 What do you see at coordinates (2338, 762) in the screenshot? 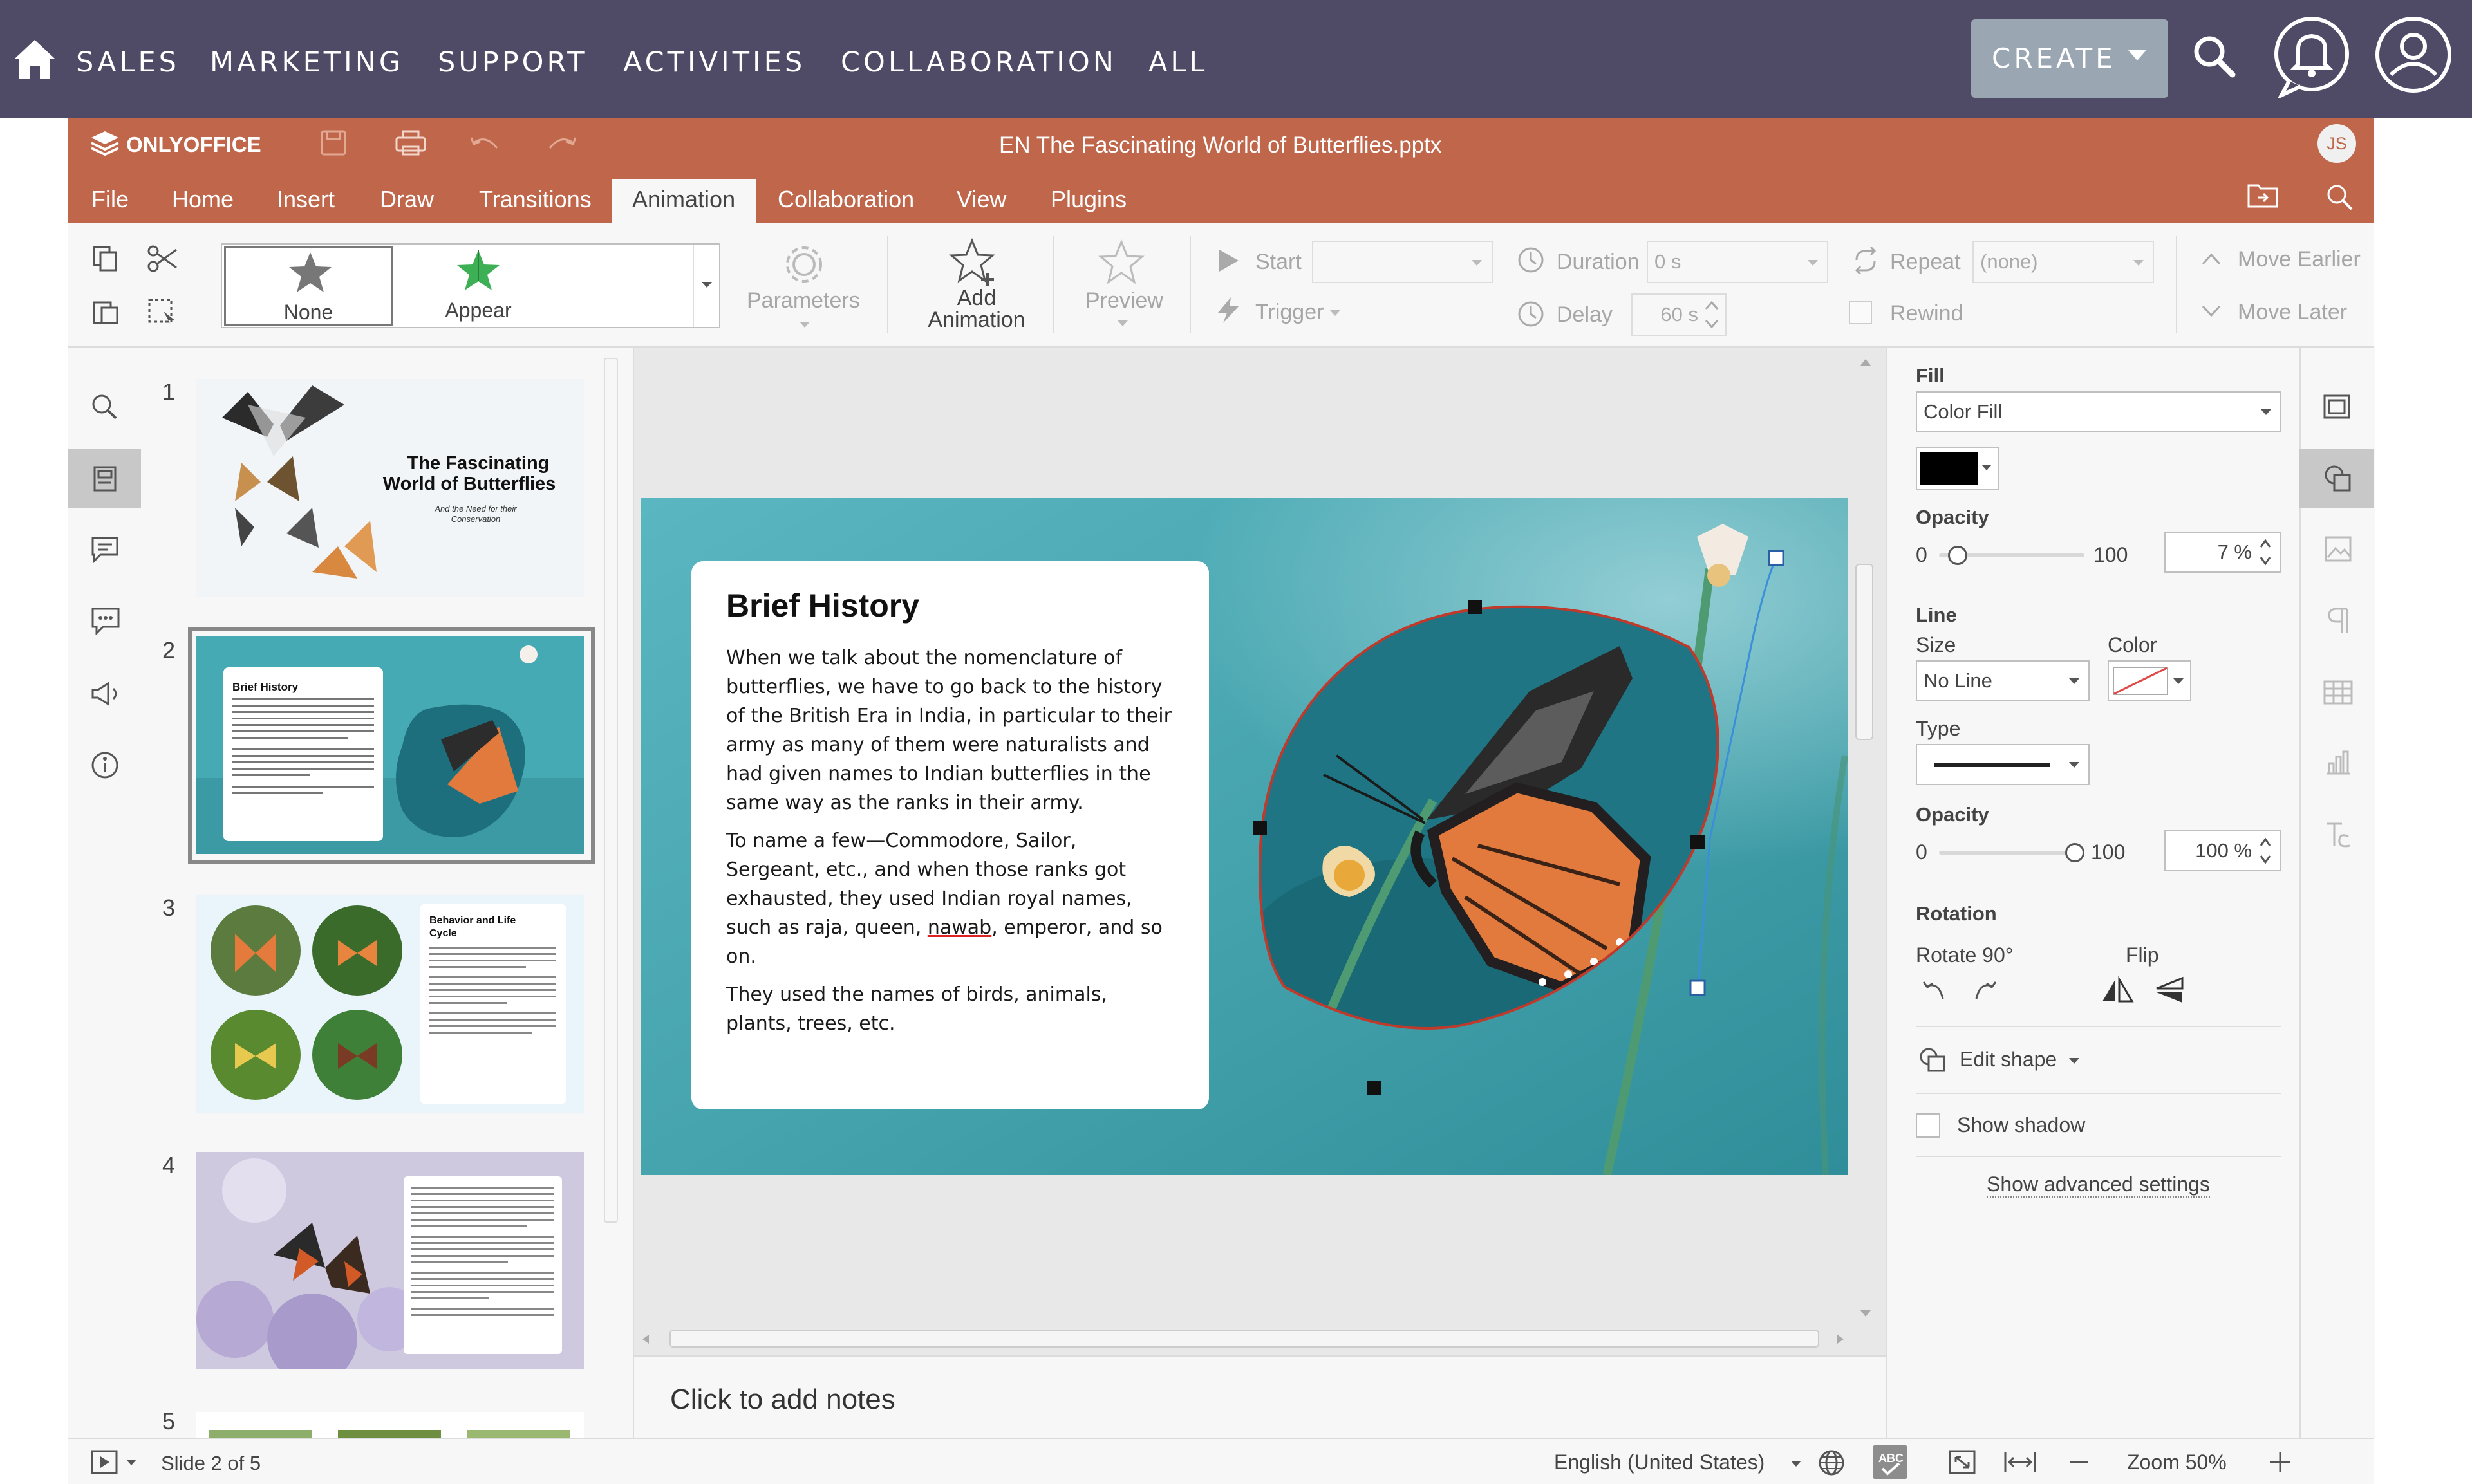
I see `chart-settings-icon` at bounding box center [2338, 762].